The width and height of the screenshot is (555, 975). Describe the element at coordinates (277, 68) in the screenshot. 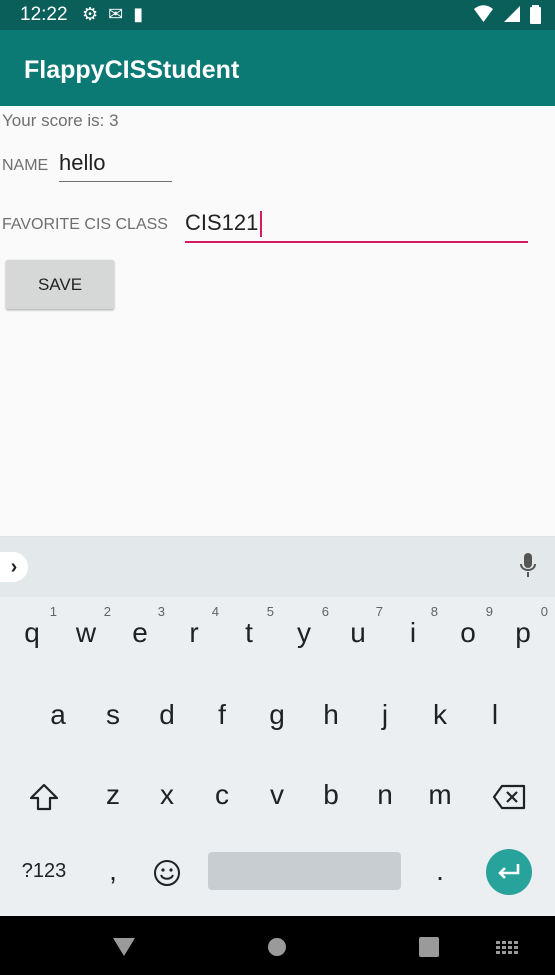

I see `app-bar: FlappyCISStudent` at that location.